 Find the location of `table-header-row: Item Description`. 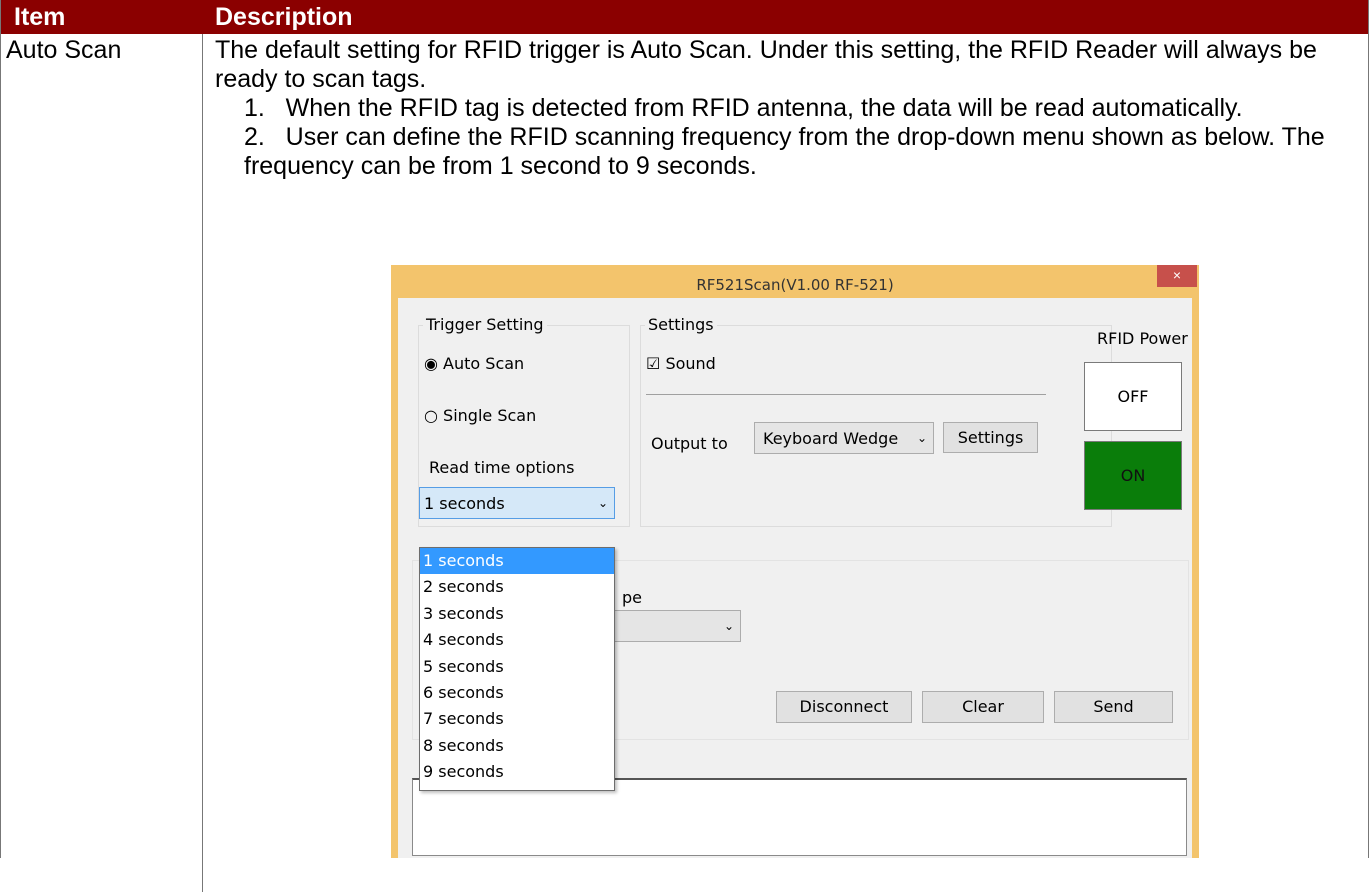

table-header-row: Item Description is located at coordinates (684, 17).